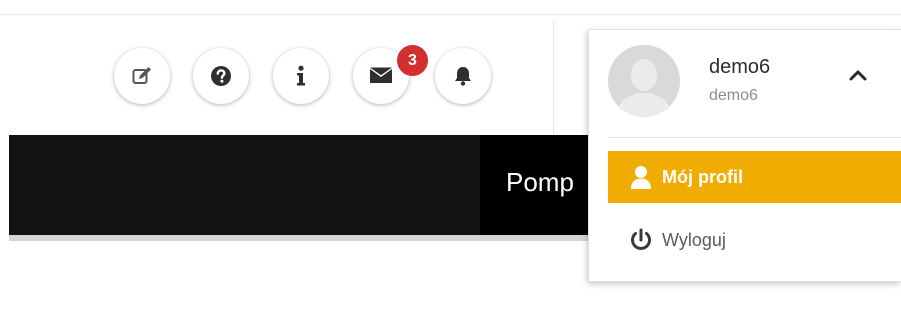  What do you see at coordinates (694, 239) in the screenshot?
I see `menu-item-logout-label: Wyloguj` at bounding box center [694, 239].